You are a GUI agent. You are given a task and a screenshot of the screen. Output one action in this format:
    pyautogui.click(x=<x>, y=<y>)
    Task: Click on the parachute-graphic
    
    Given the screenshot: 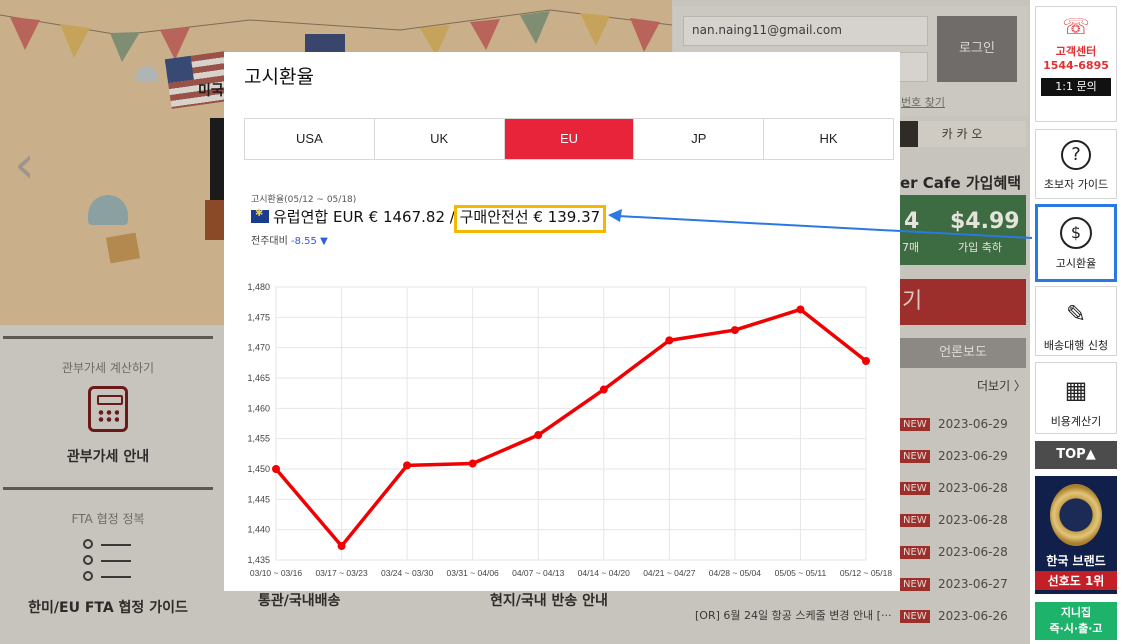 What is the action you would take?
    pyautogui.click(x=108, y=210)
    